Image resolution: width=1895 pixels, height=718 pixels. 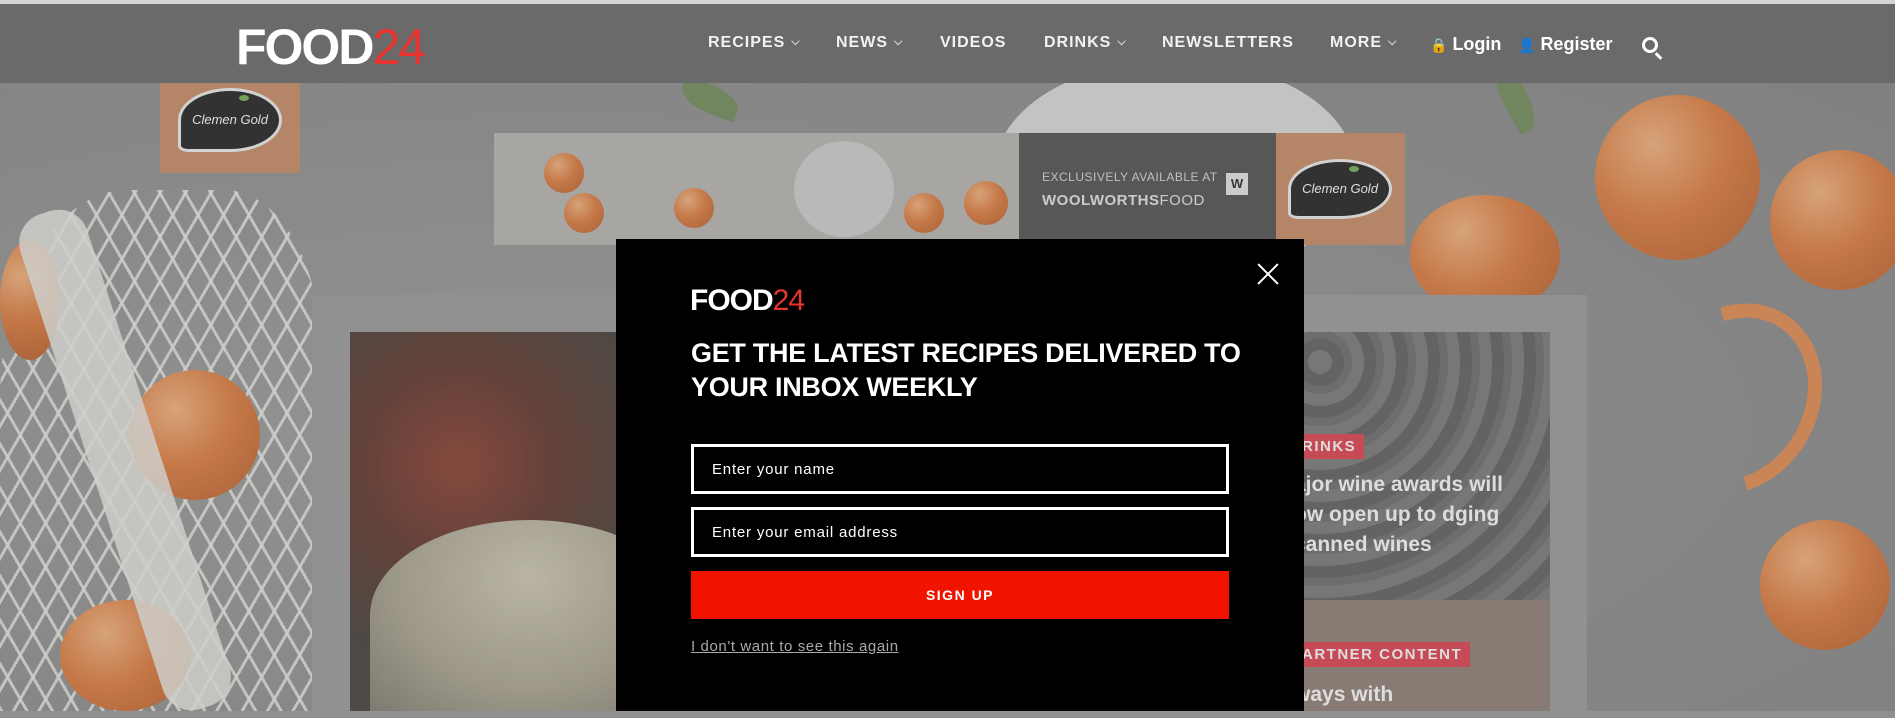 I want to click on lock-icon: 🔒, so click(x=1439, y=45).